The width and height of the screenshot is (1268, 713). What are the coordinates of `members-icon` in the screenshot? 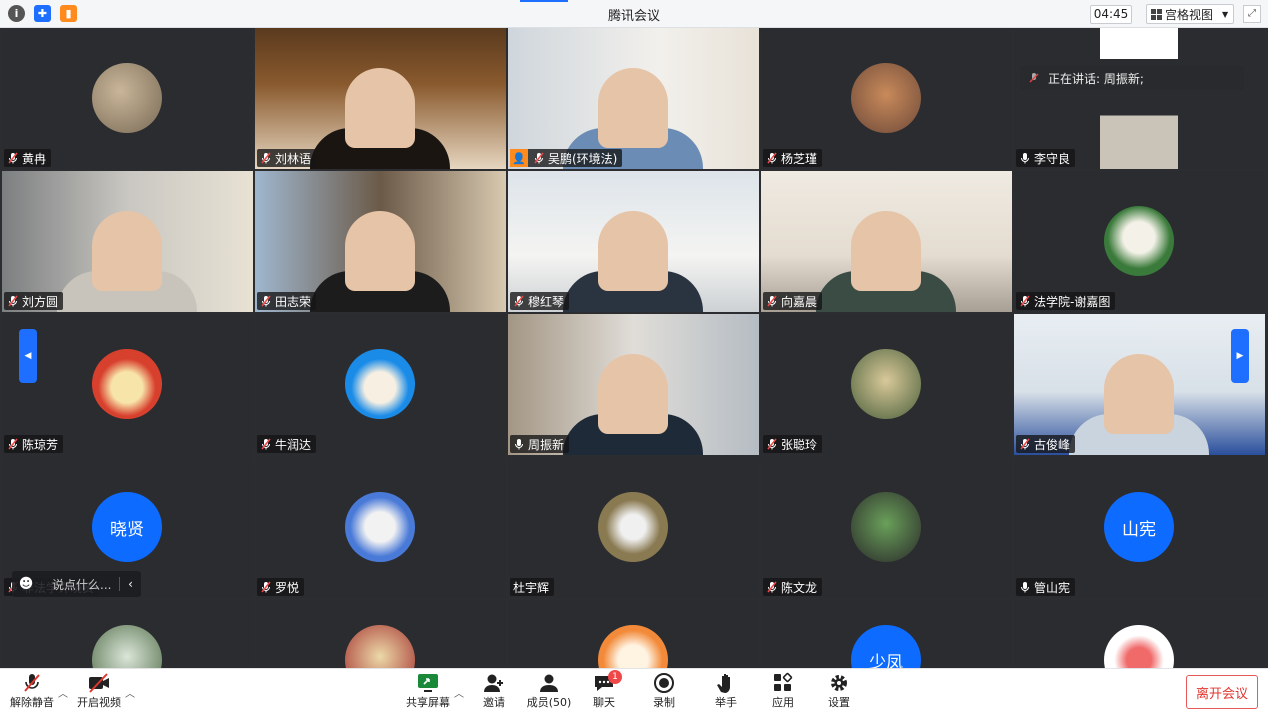 It's located at (549, 683).